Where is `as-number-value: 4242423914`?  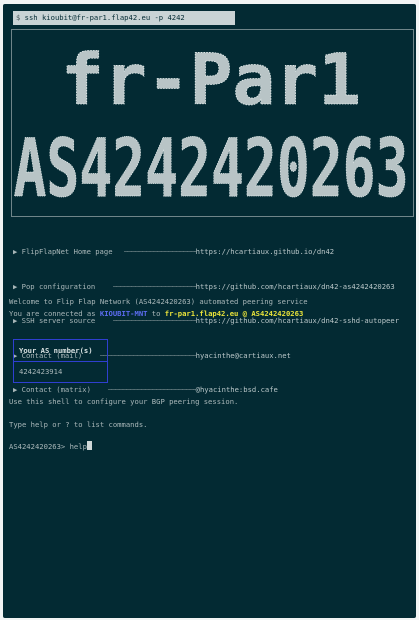 as-number-value: 4242423914 is located at coordinates (41, 371).